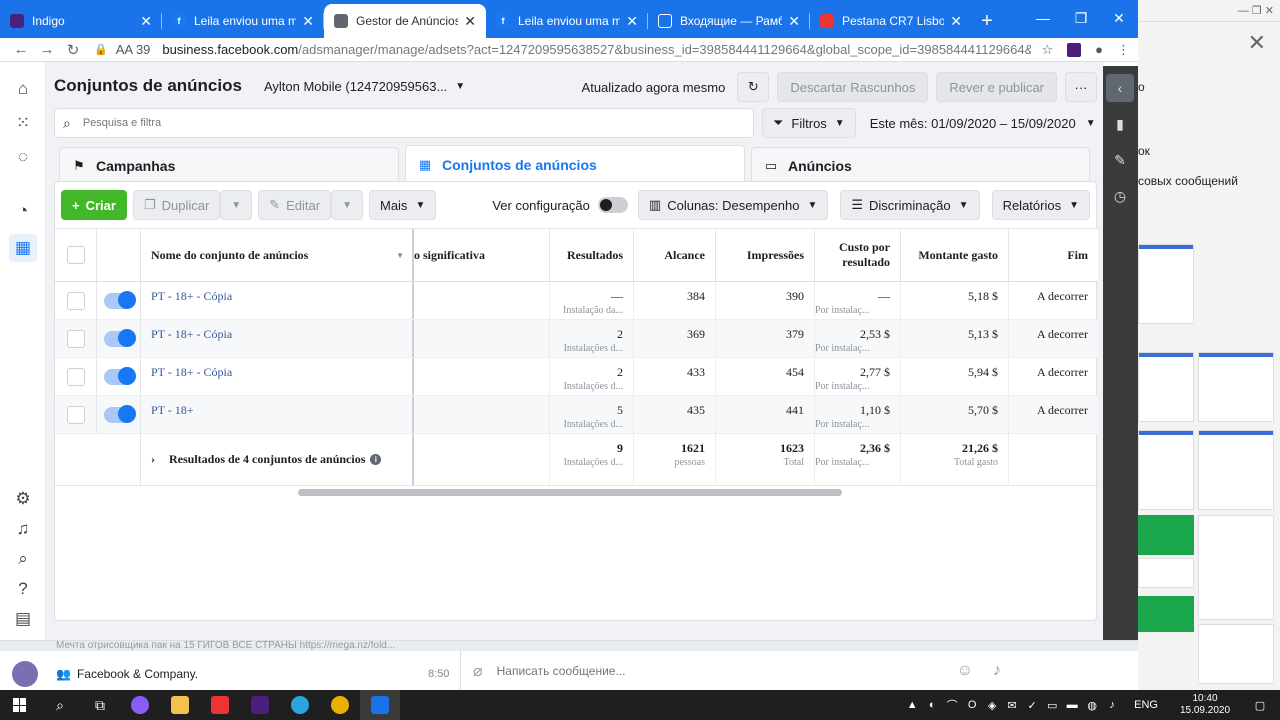 Image resolution: width=1280 pixels, height=720 pixels. What do you see at coordinates (75, 255) in the screenshot?
I see `select-all-checkbox` at bounding box center [75, 255].